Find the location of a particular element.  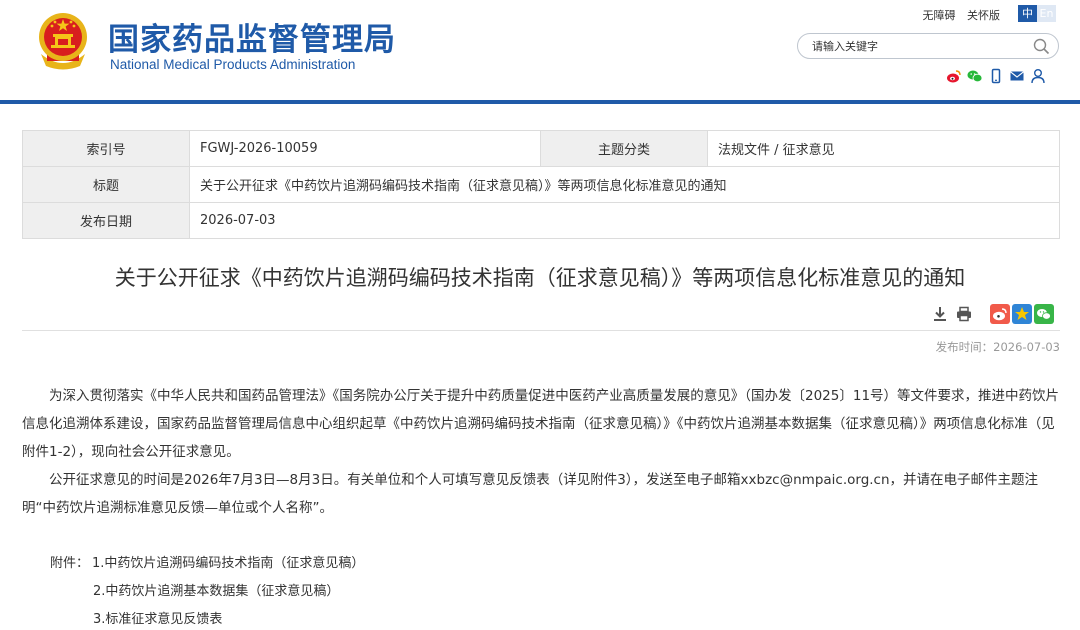

attachment-link-1: 1.中药饮片追溯码编码技术指南（征求意见稿） is located at coordinates (228, 561).